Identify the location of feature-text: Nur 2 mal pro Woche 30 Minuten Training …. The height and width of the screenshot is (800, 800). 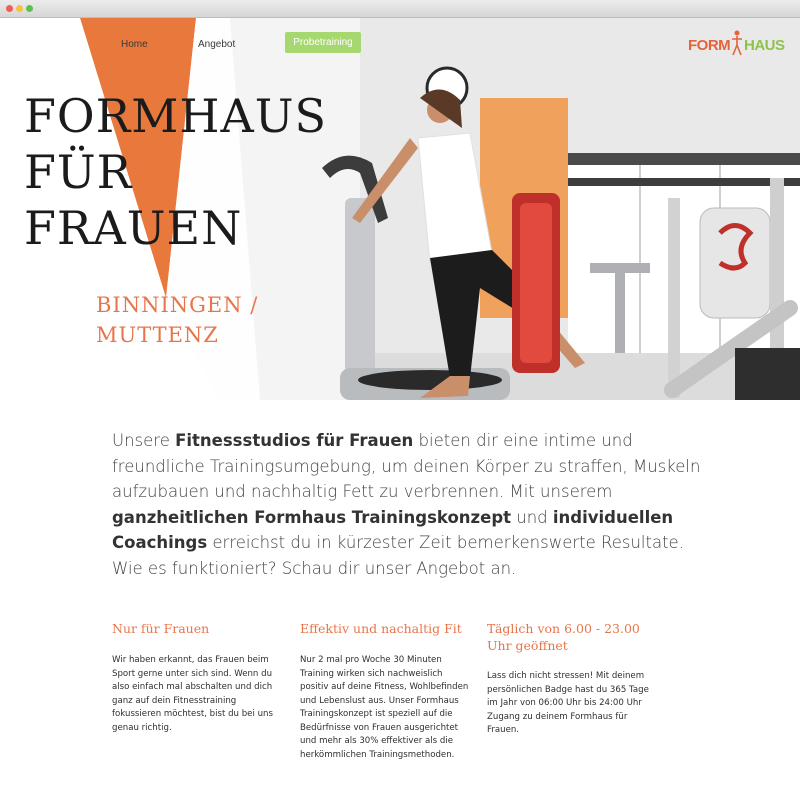
(384, 707).